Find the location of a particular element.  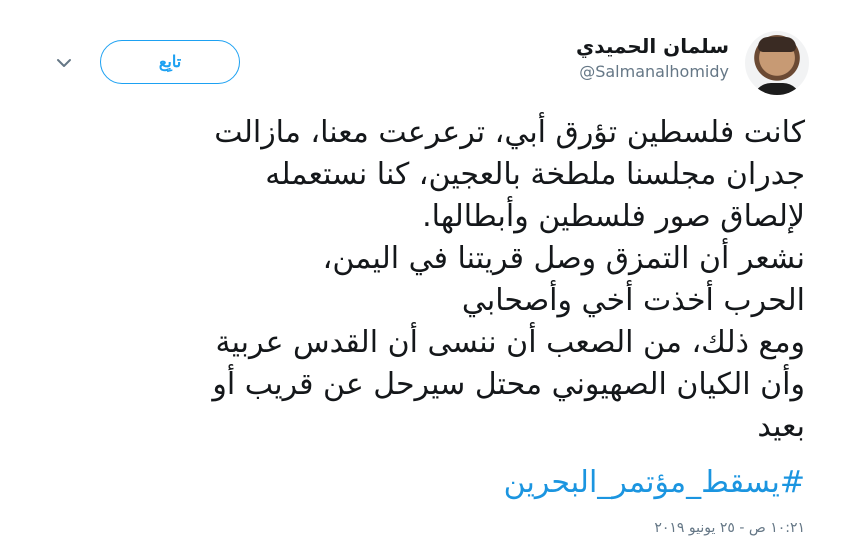

author-display-name: سلمان الحميدي is located at coordinates (652, 46).